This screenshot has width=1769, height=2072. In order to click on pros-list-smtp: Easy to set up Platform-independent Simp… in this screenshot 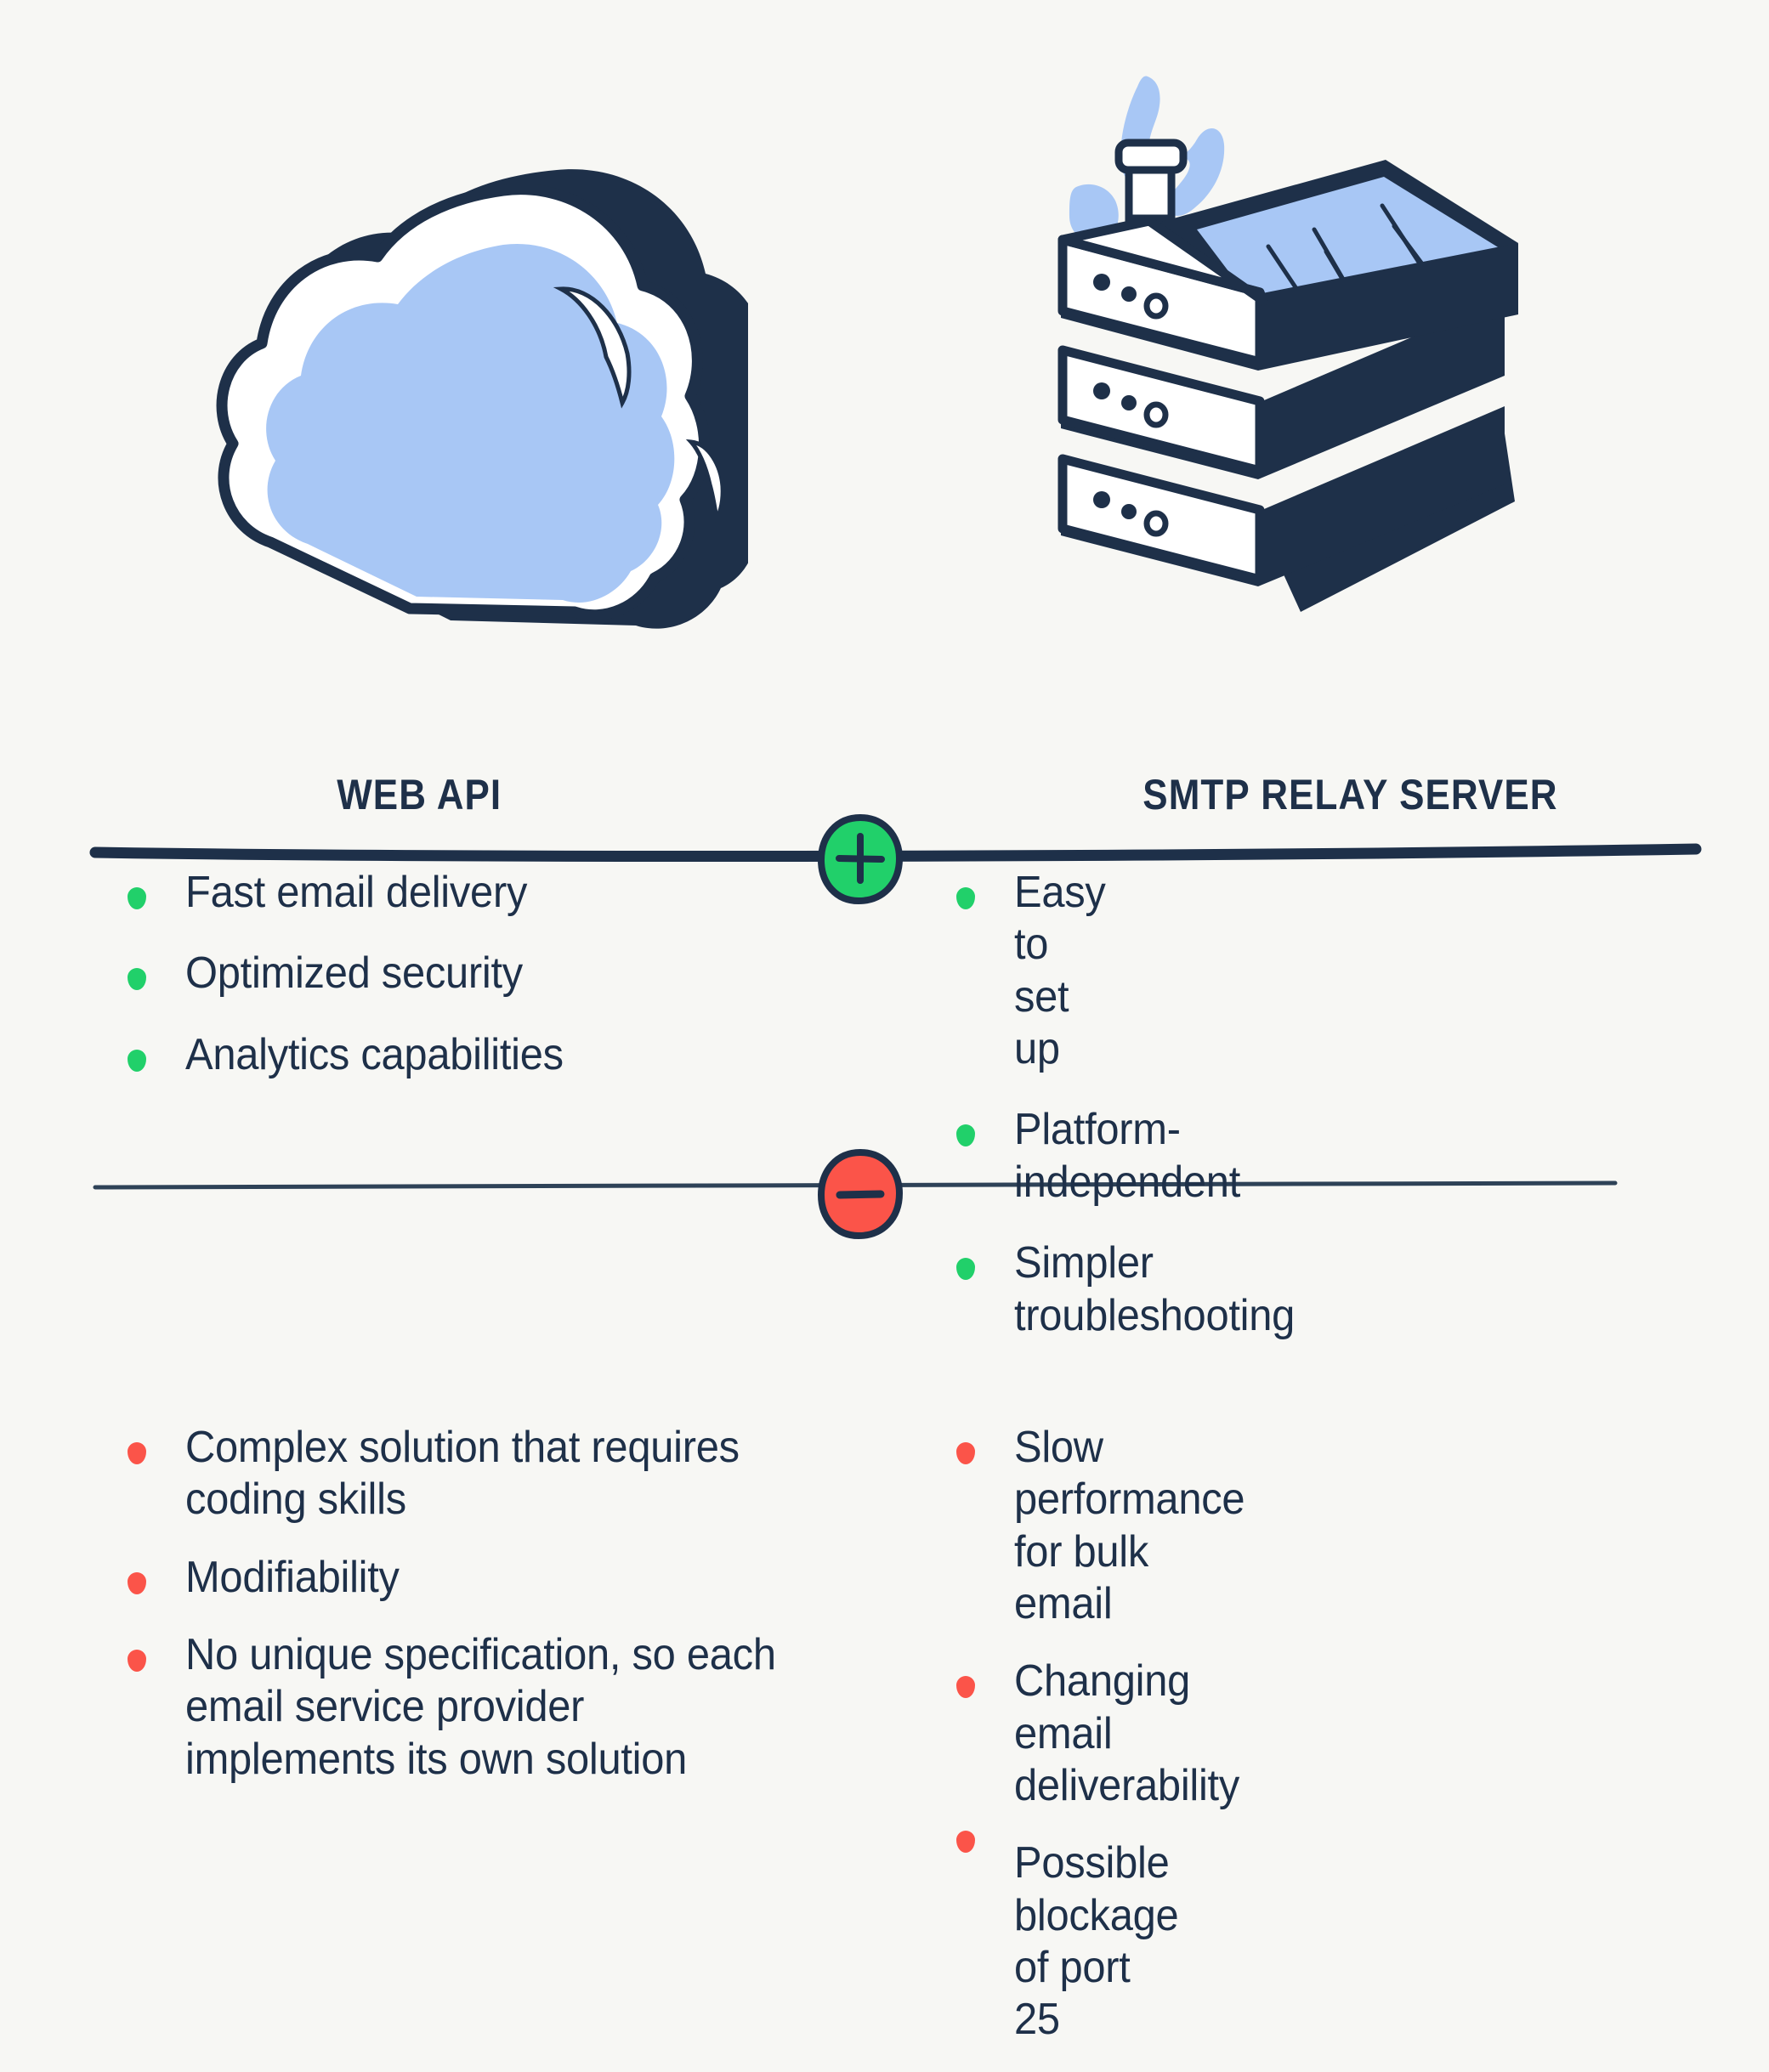, I will do `click(503, 1119)`.